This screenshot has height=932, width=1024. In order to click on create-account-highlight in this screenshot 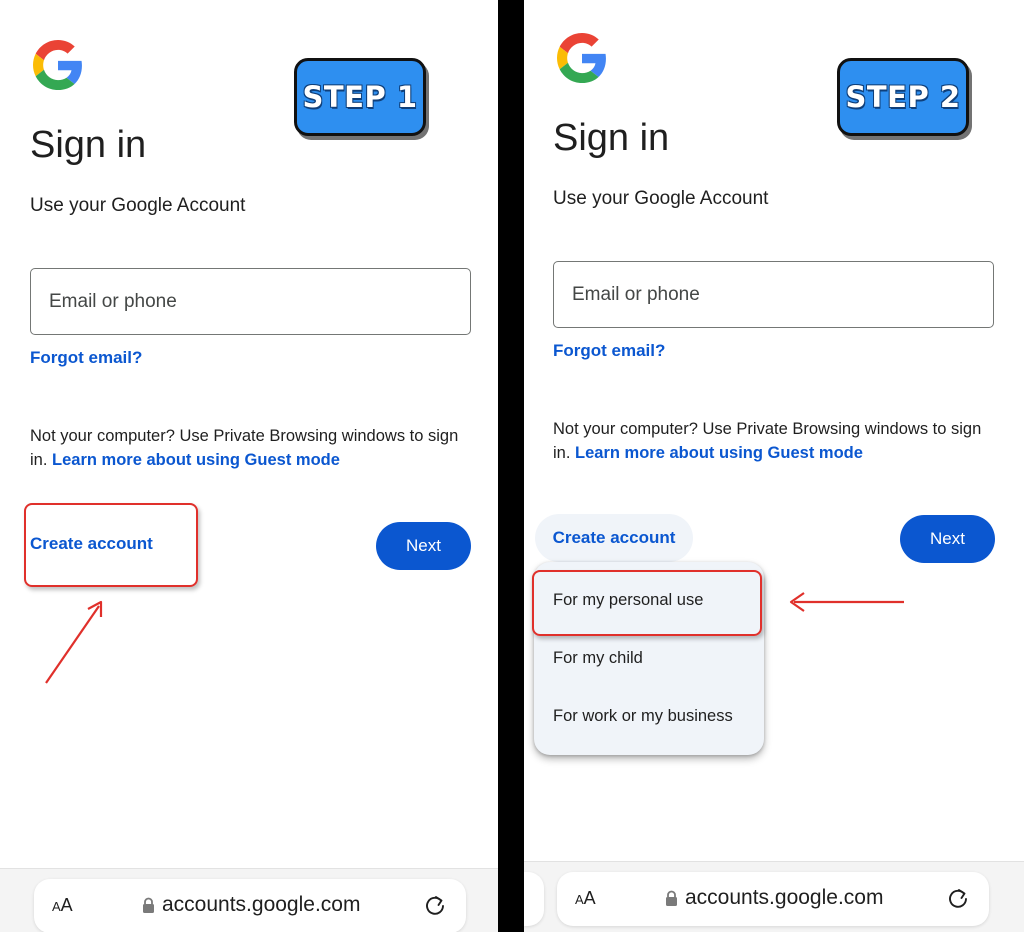, I will do `click(111, 545)`.